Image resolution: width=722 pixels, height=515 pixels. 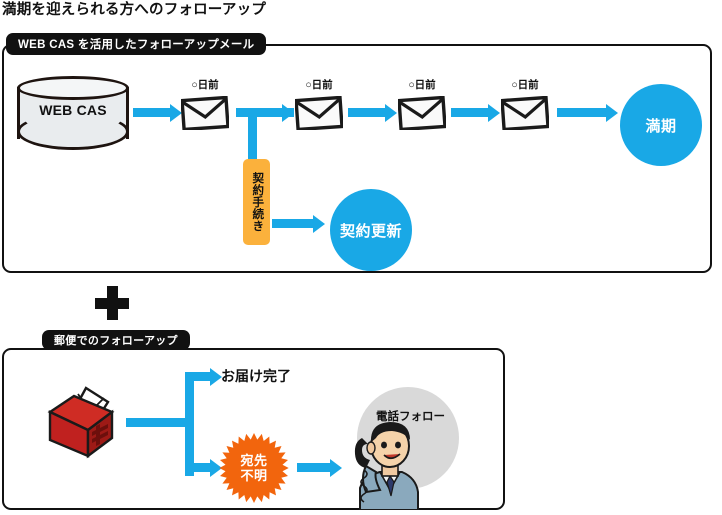 What do you see at coordinates (582, 112) in the screenshot?
I see `arrow-mail-4-to-maturity` at bounding box center [582, 112].